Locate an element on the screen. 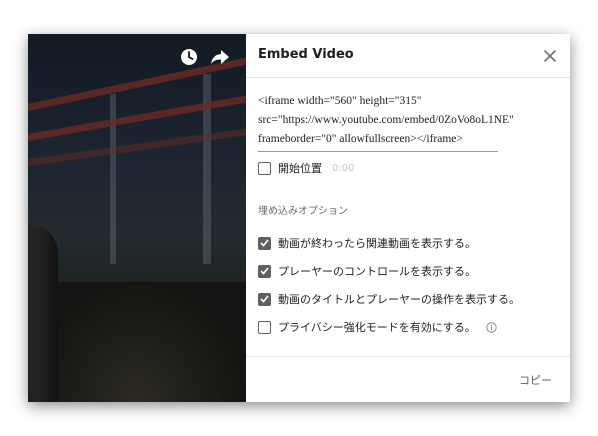 The height and width of the screenshot is (436, 598). info-icon is located at coordinates (491, 327).